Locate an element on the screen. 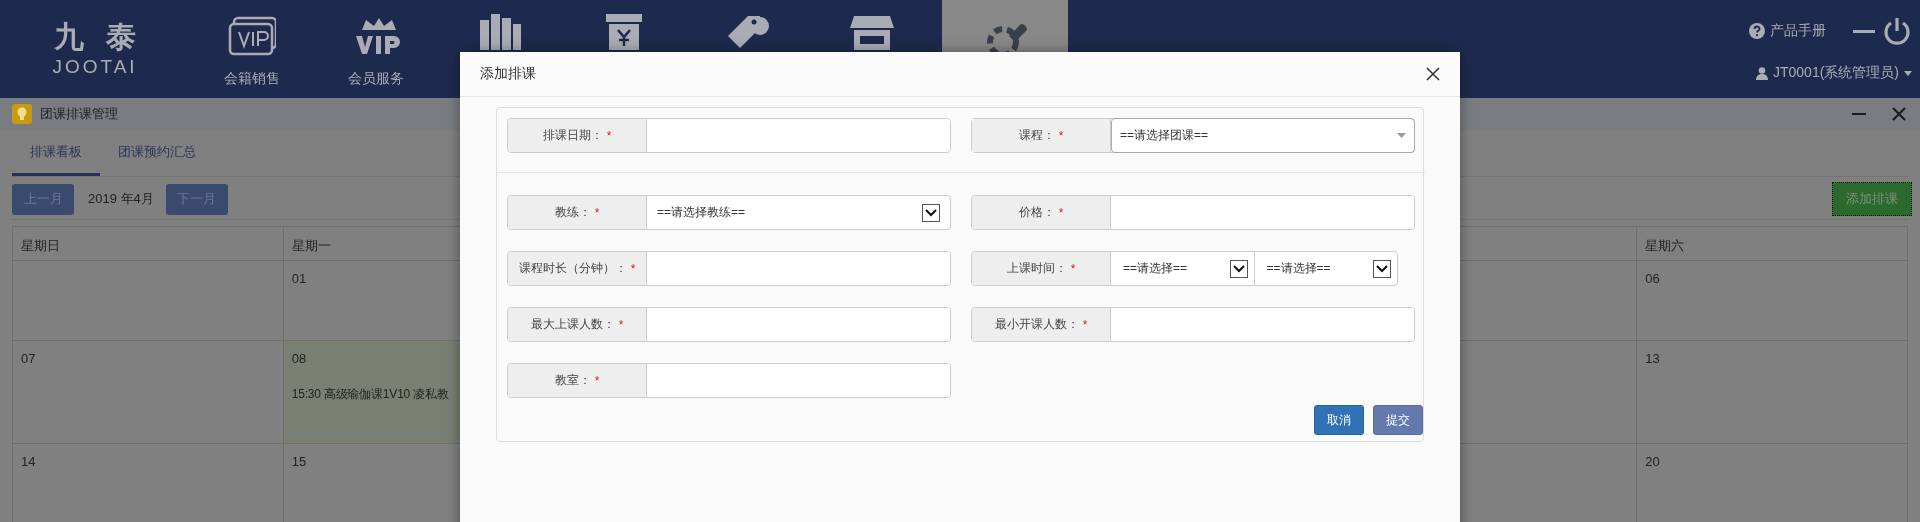 The height and width of the screenshot is (522, 1920). field-label: 教练： * is located at coordinates (577, 212).